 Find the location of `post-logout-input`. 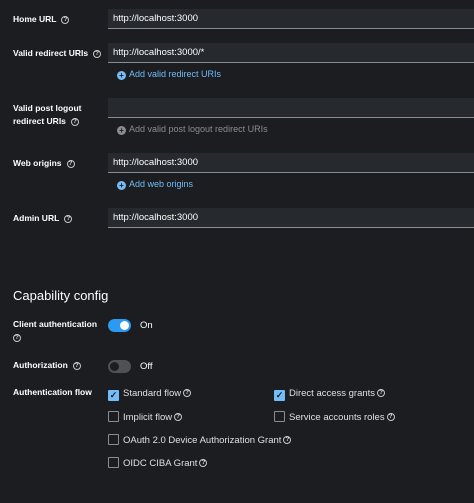

post-logout-input is located at coordinates (291, 108).